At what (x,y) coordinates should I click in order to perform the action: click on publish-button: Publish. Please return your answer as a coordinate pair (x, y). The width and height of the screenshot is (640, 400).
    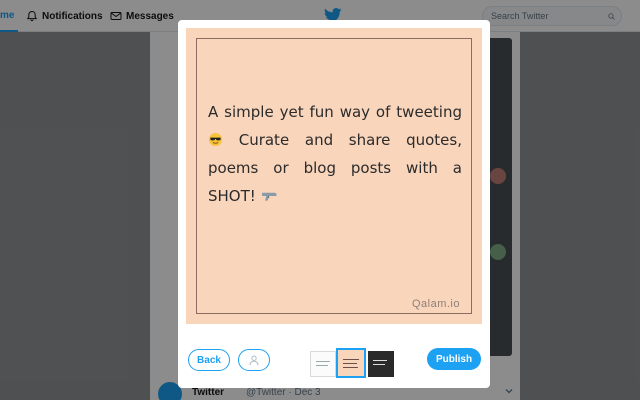
    Looking at the image, I should click on (454, 359).